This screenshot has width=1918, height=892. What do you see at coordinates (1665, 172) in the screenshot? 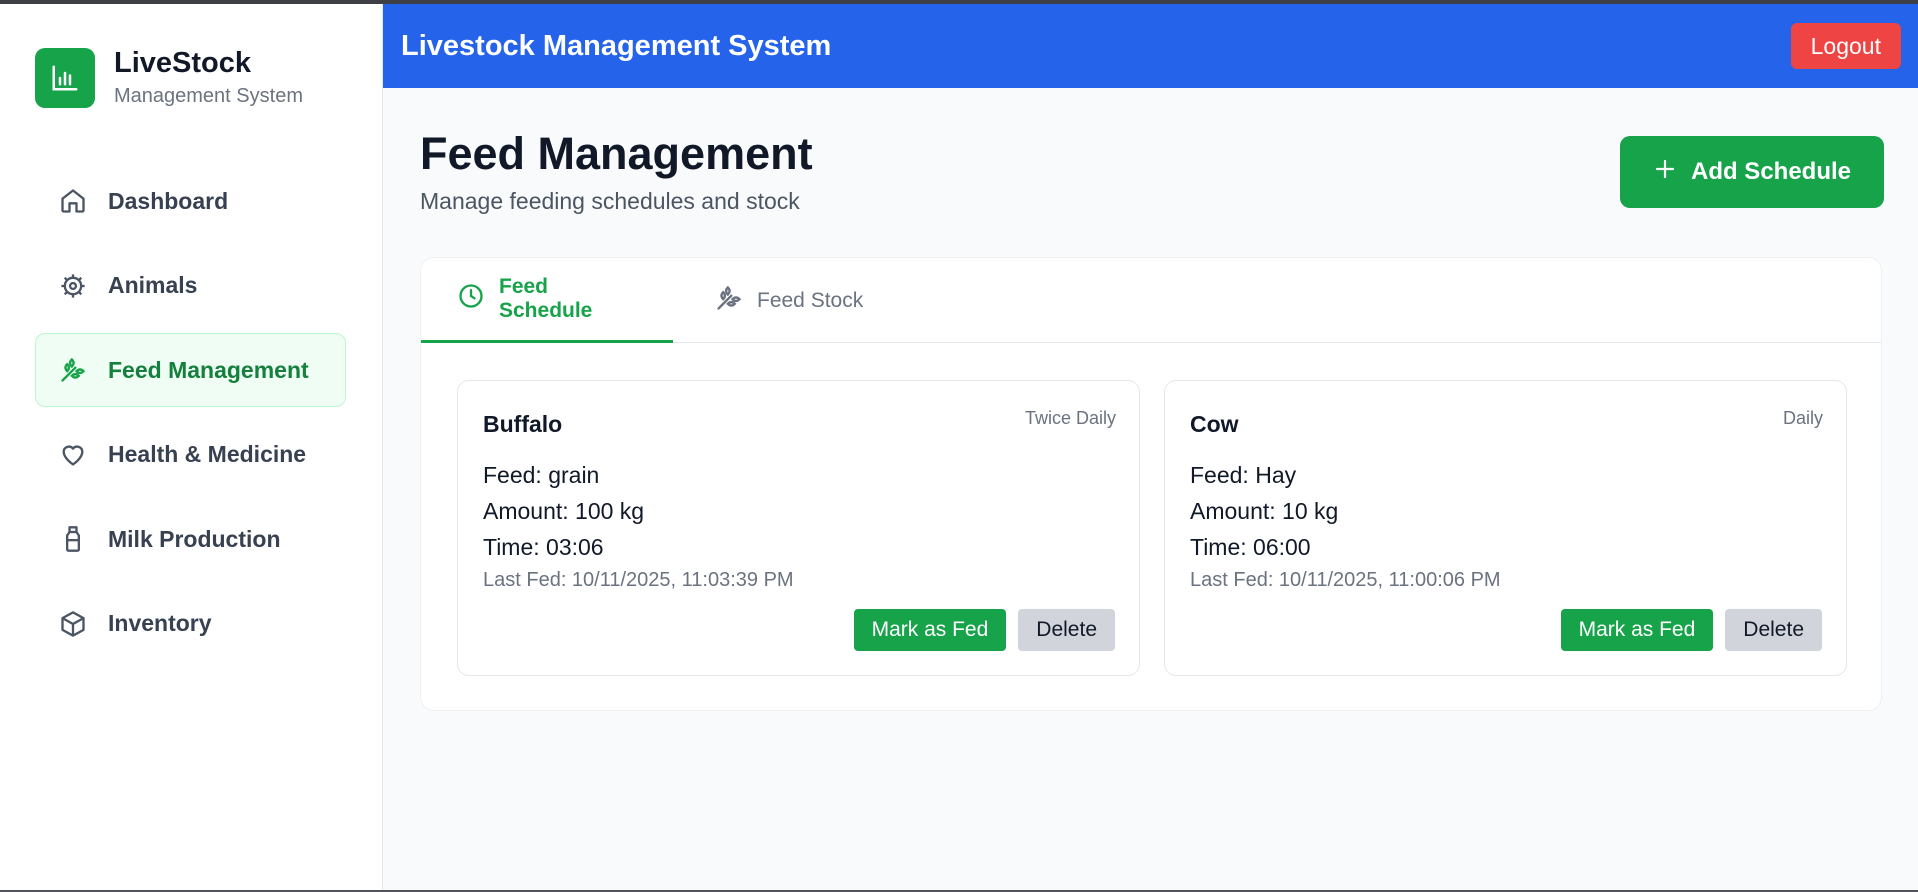
I see `plus-icon` at bounding box center [1665, 172].